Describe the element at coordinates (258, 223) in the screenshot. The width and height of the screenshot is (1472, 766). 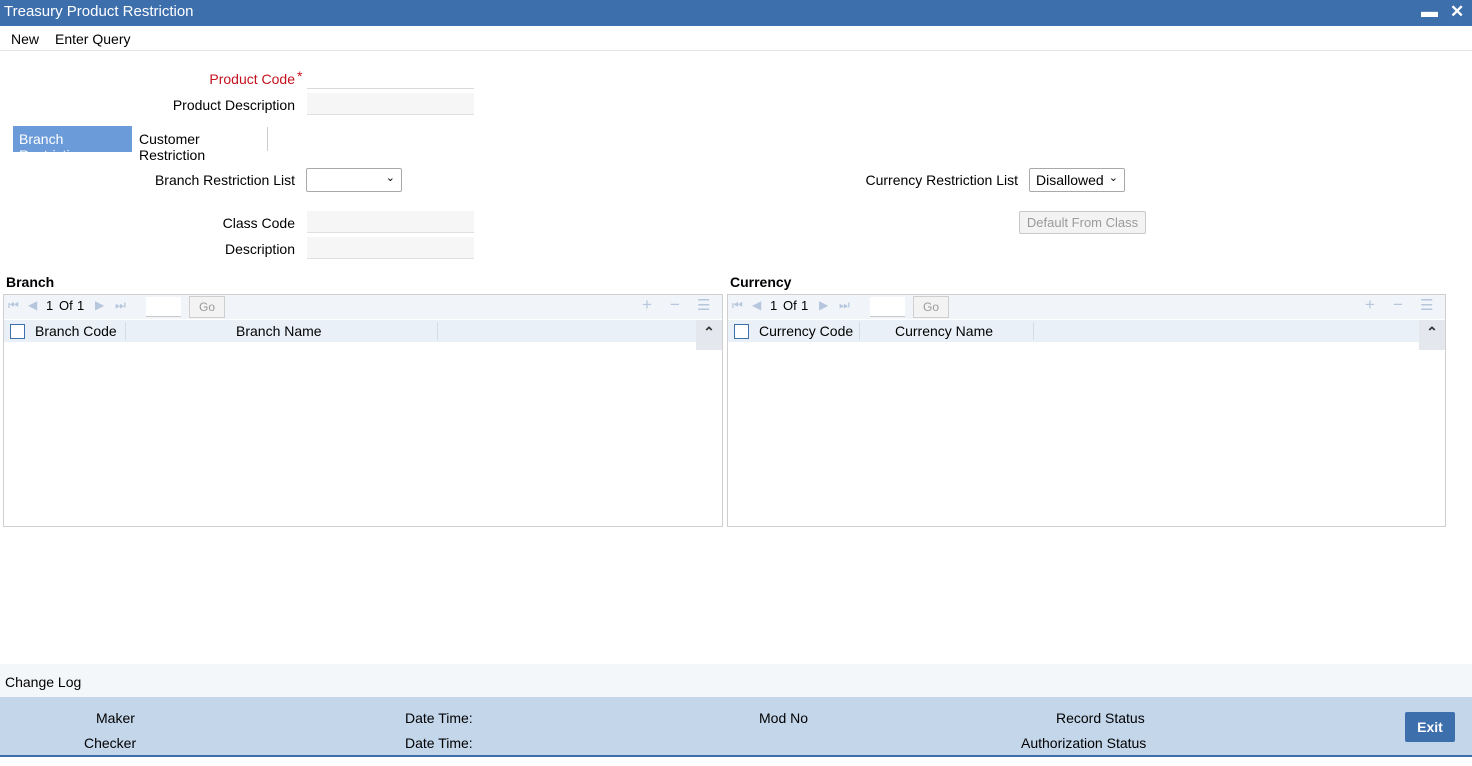
I see `class-code-label: Class Code` at that location.